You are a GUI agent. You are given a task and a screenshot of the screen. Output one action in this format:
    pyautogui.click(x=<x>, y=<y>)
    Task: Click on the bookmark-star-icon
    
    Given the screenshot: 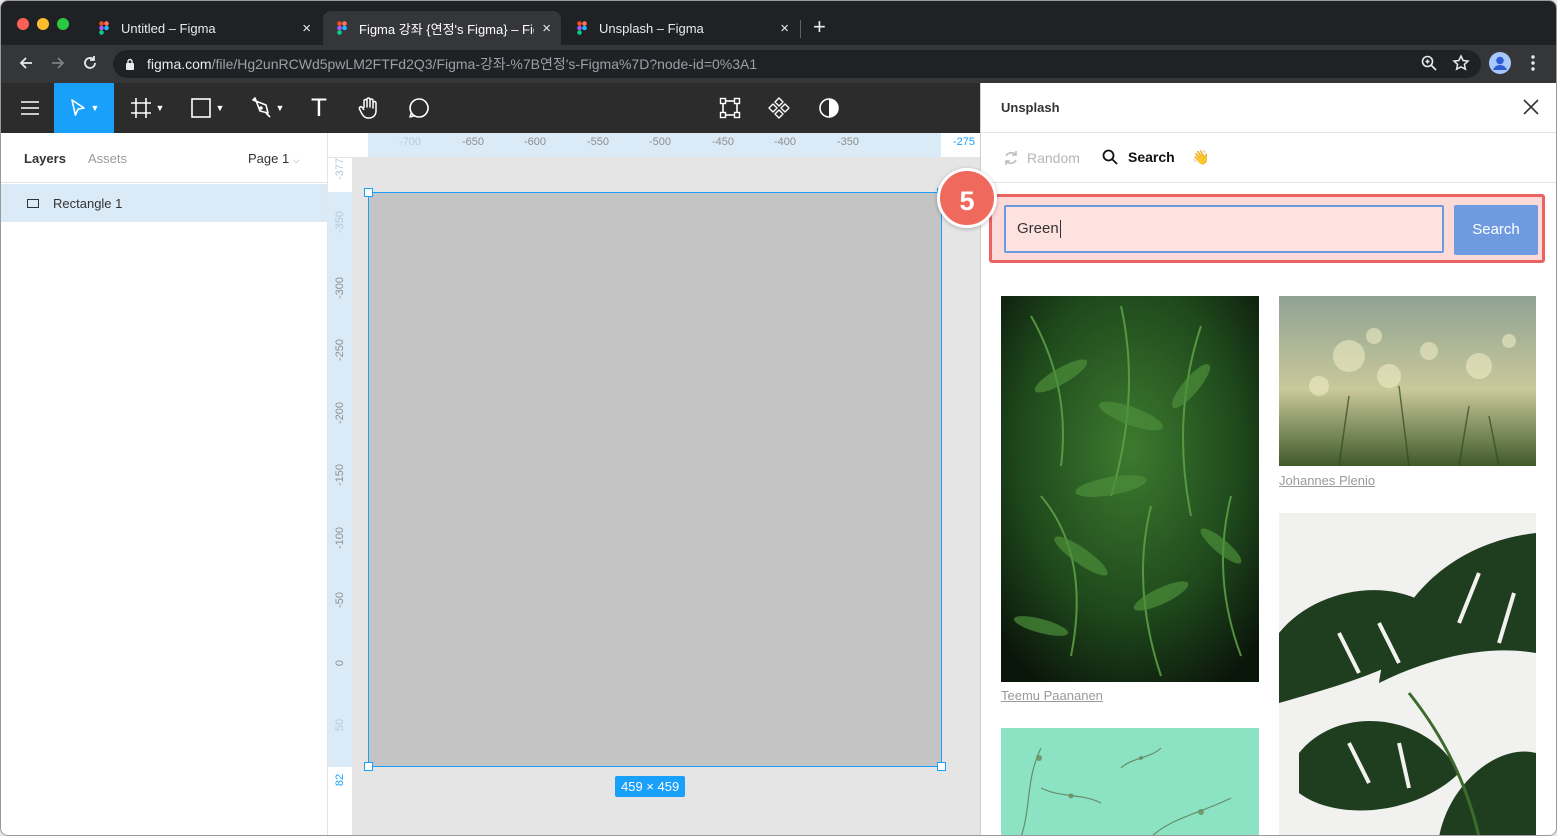 What is the action you would take?
    pyautogui.click(x=1461, y=63)
    